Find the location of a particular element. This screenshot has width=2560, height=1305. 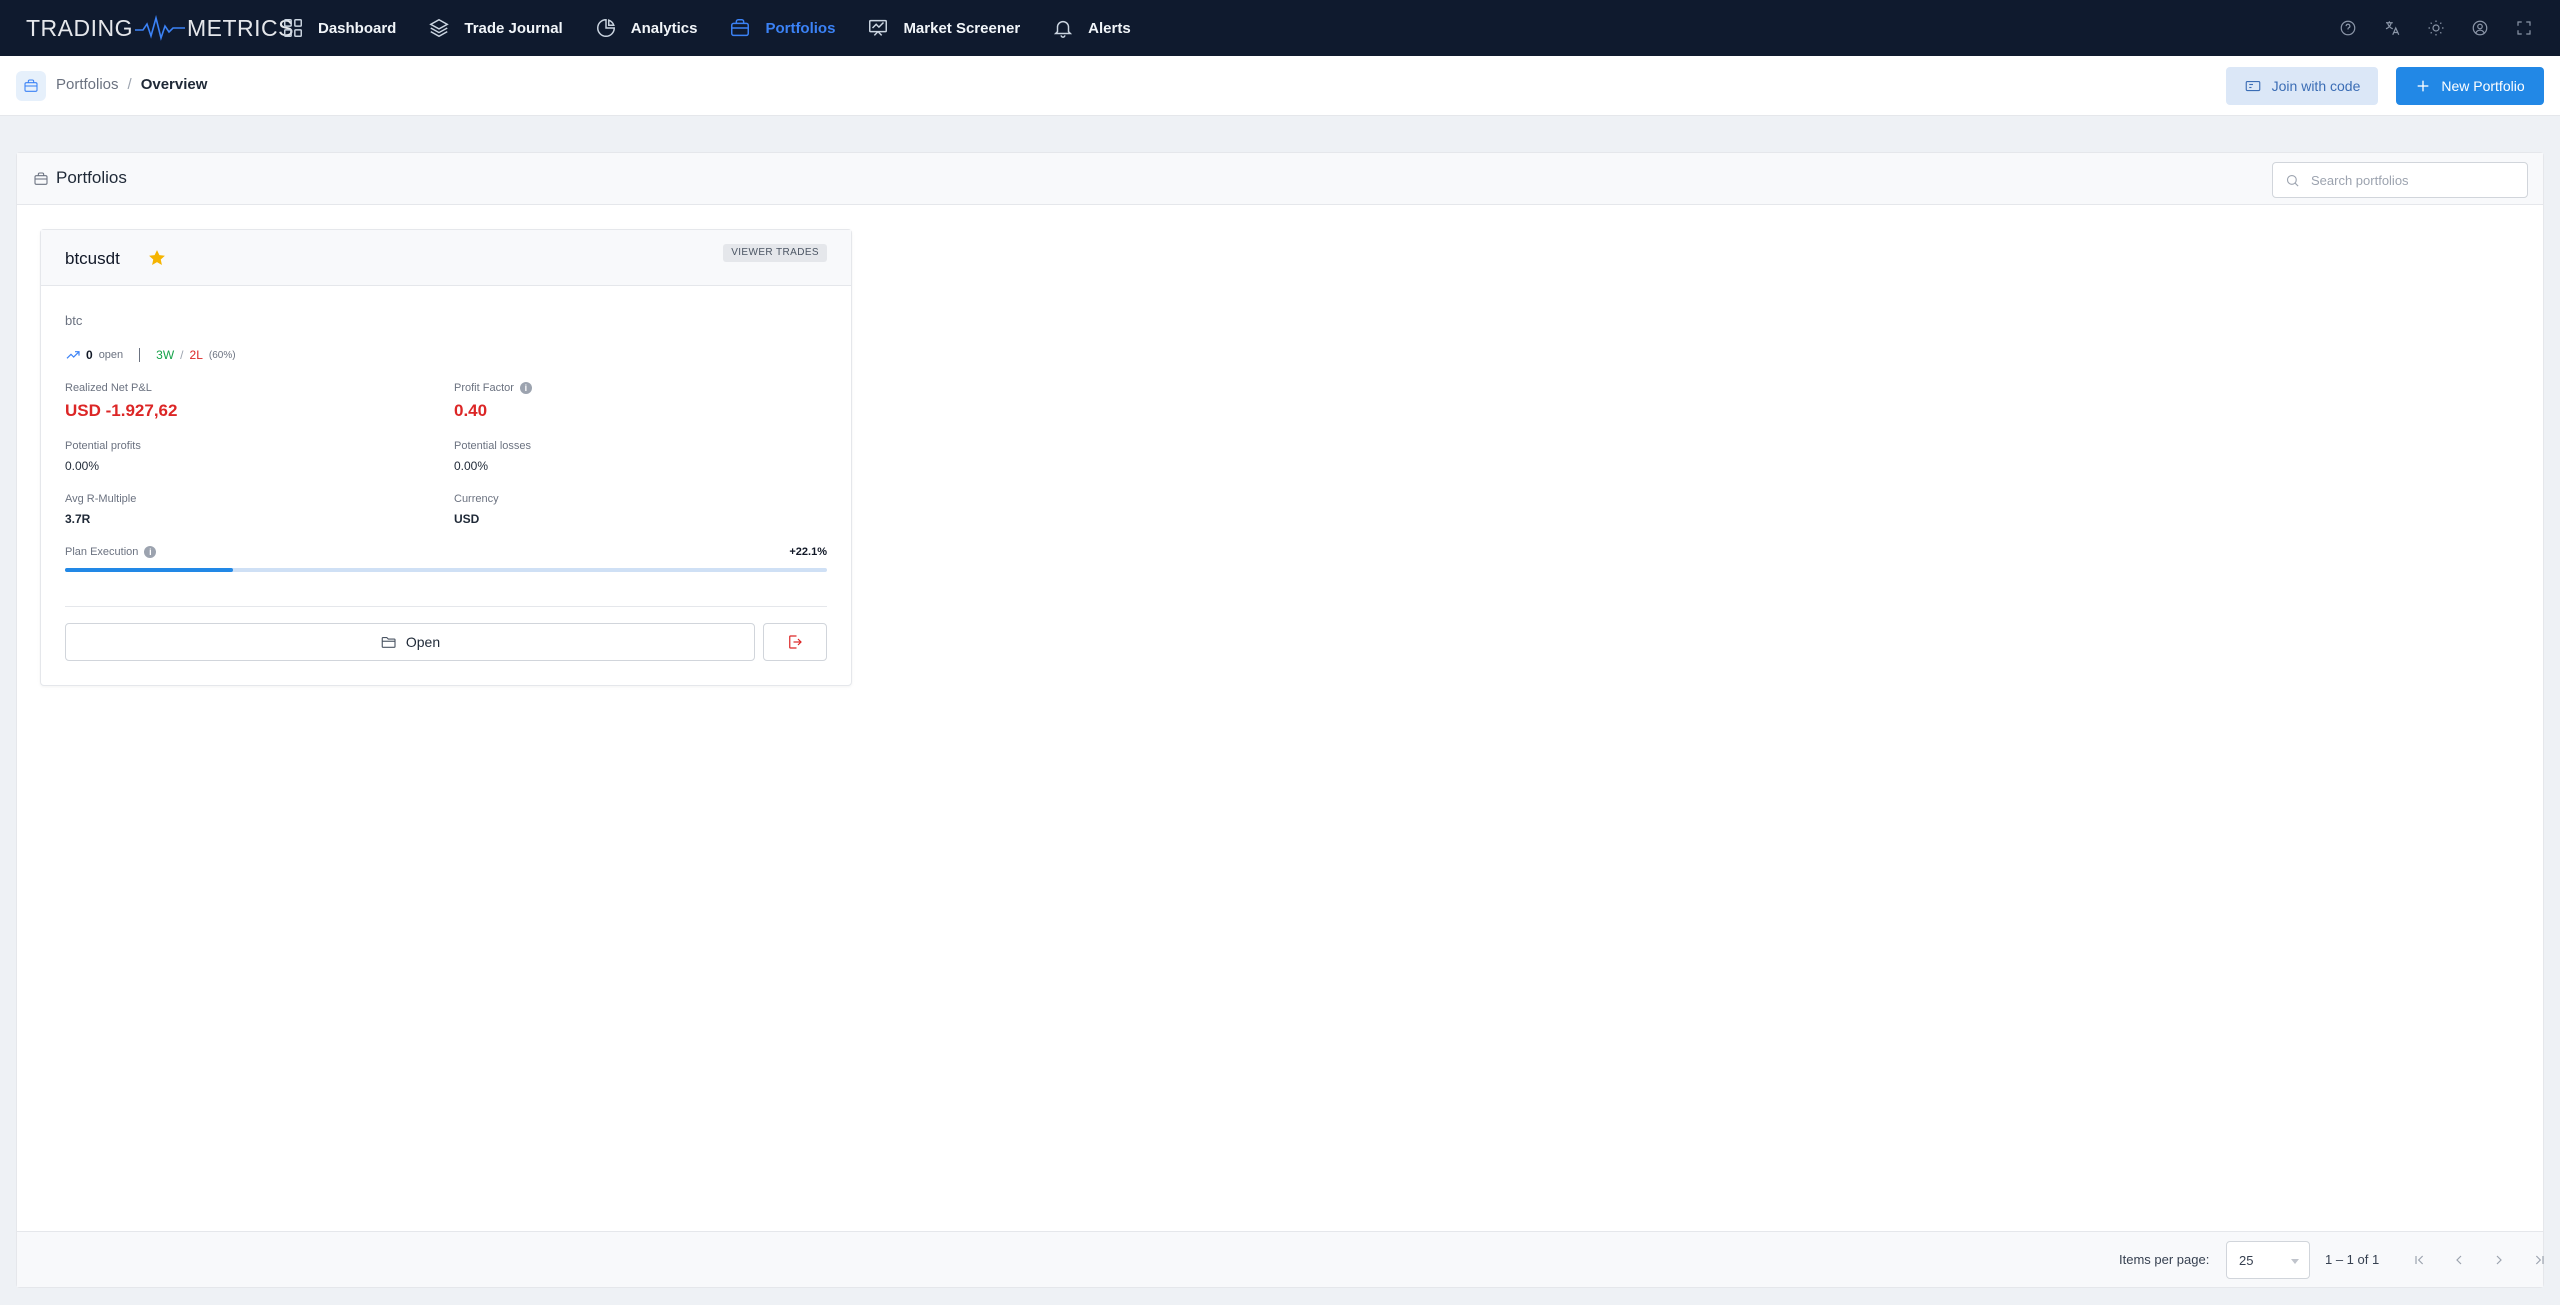

avg-r-multiple-metric: Avg R-Multiple 3.7R is located at coordinates (100, 509).